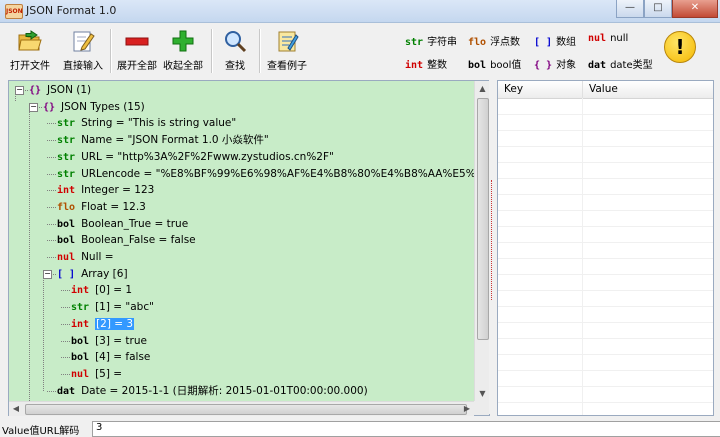 The image size is (720, 437). I want to click on tree-node: bol Boolean_True = true, so click(122, 224).